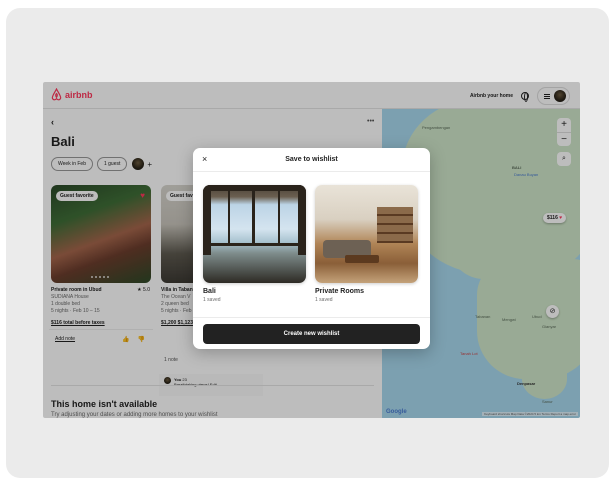 This screenshot has height=483, width=613. I want to click on dialog-title: Save to wishlist, so click(311, 159).